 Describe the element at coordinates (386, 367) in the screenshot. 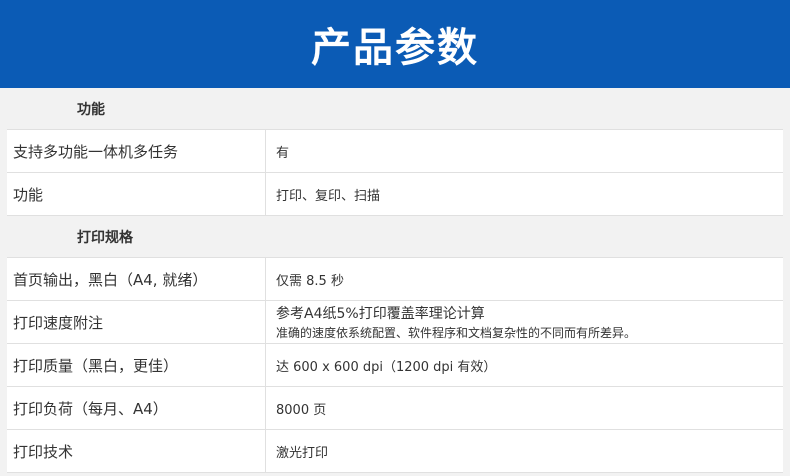

I see `spec-value-text: 达 600 x 600 dpi（1200 dpi 有效）` at that location.